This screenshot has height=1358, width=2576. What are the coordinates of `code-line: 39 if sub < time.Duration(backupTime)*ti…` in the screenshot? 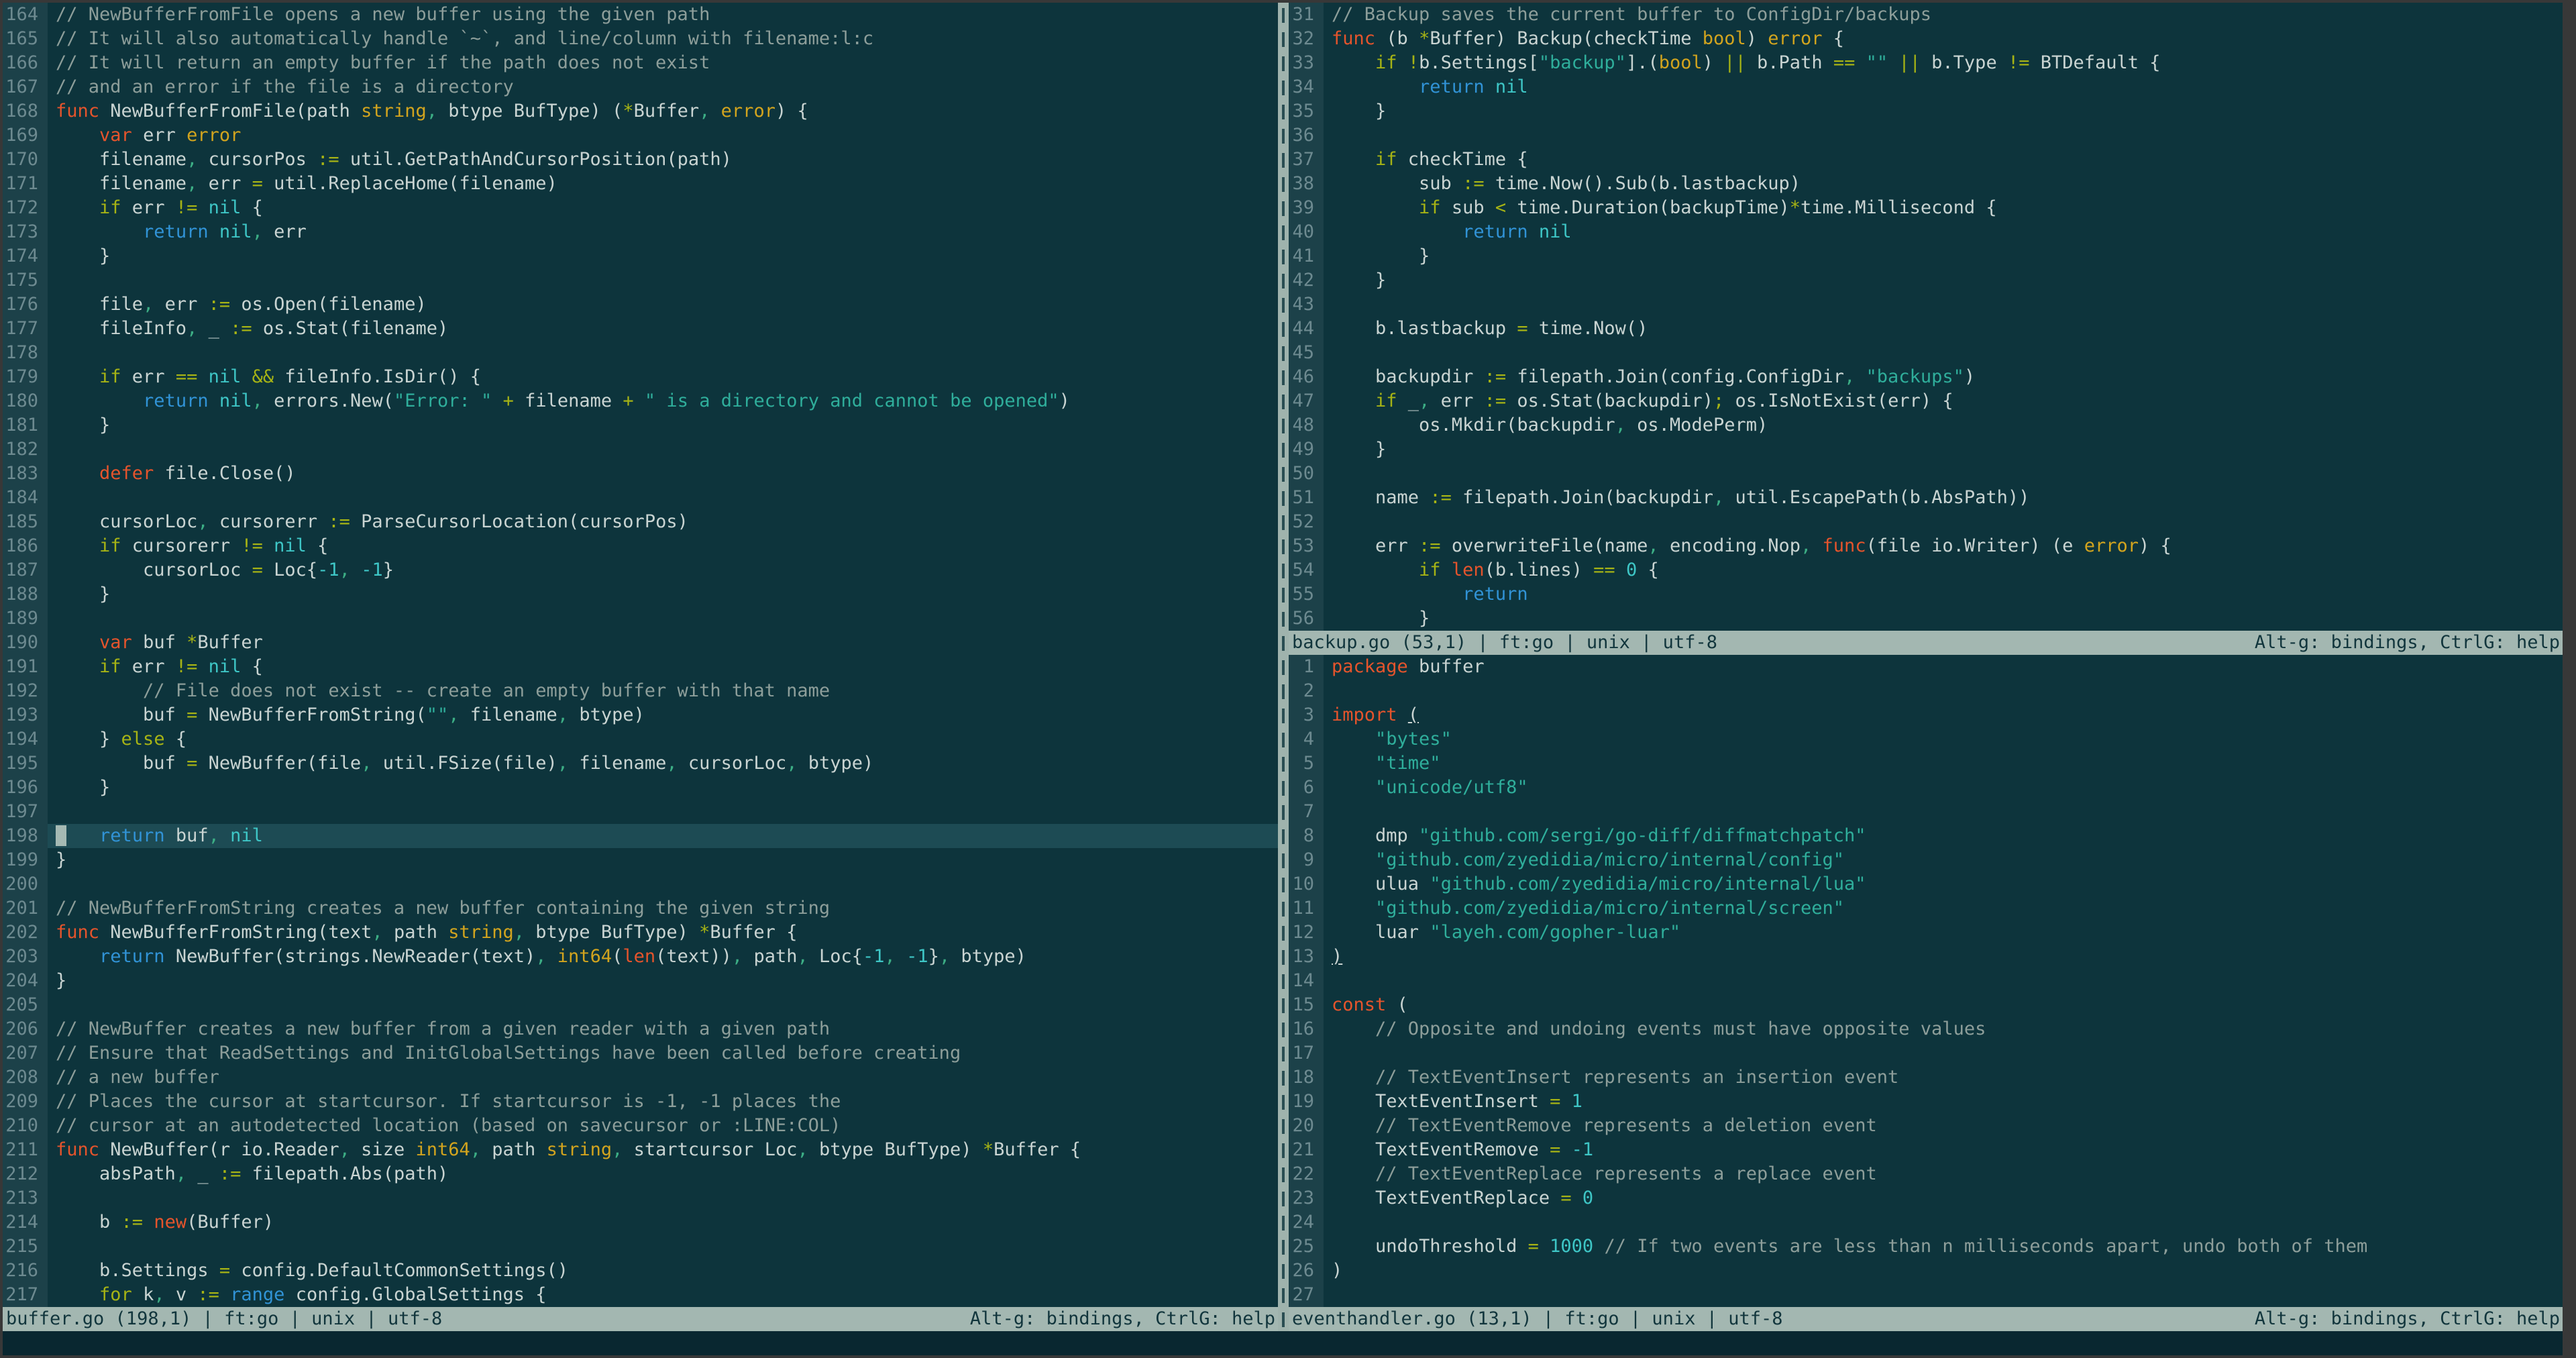 It's located at (1926, 208).